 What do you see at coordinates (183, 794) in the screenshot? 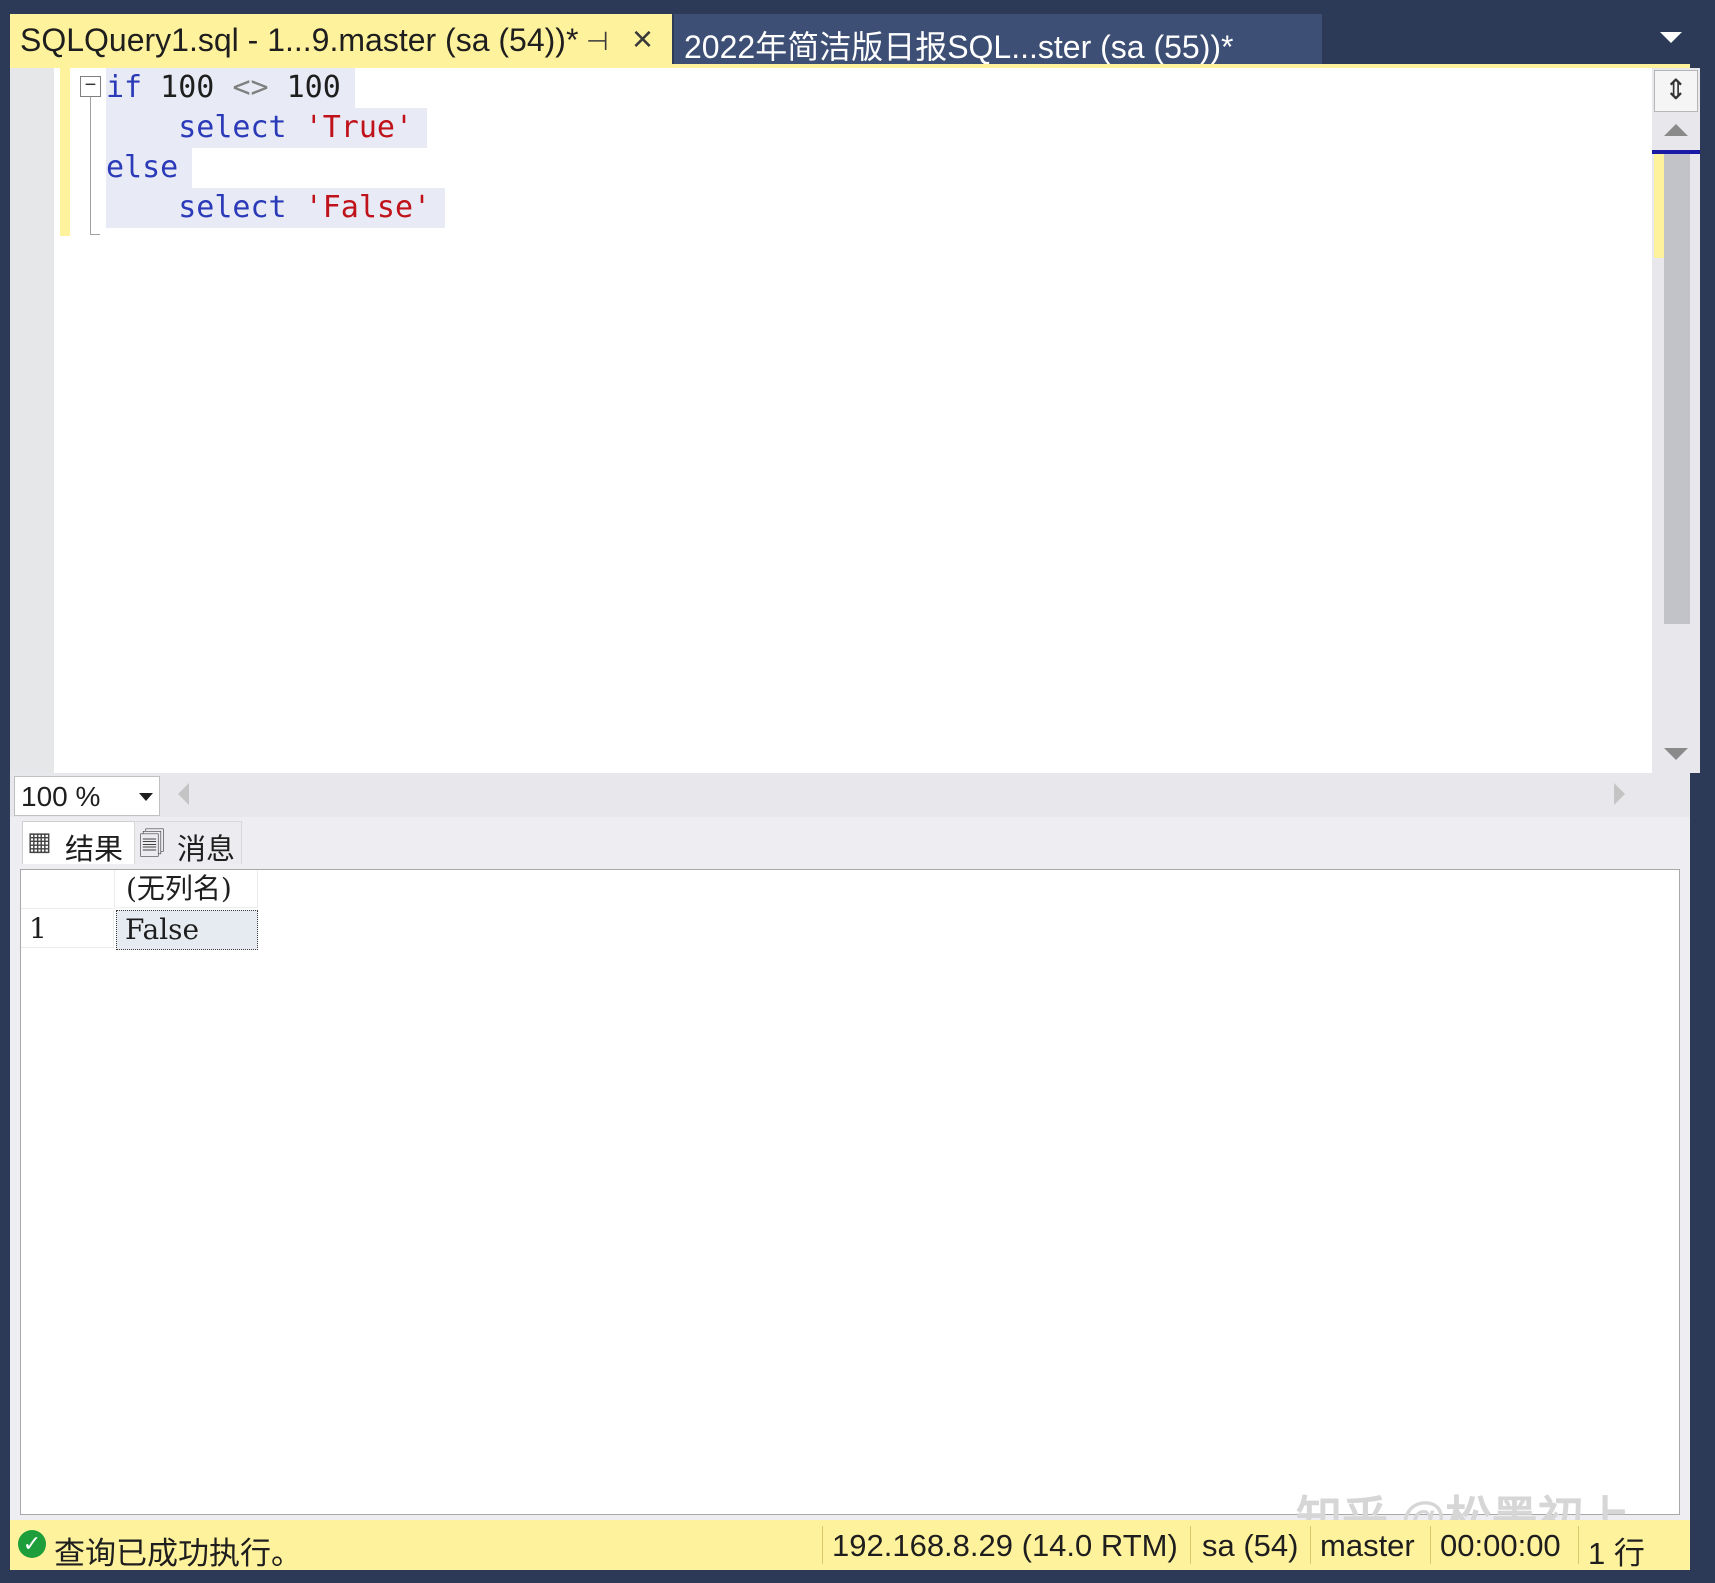
I see `scroll-left-icon` at bounding box center [183, 794].